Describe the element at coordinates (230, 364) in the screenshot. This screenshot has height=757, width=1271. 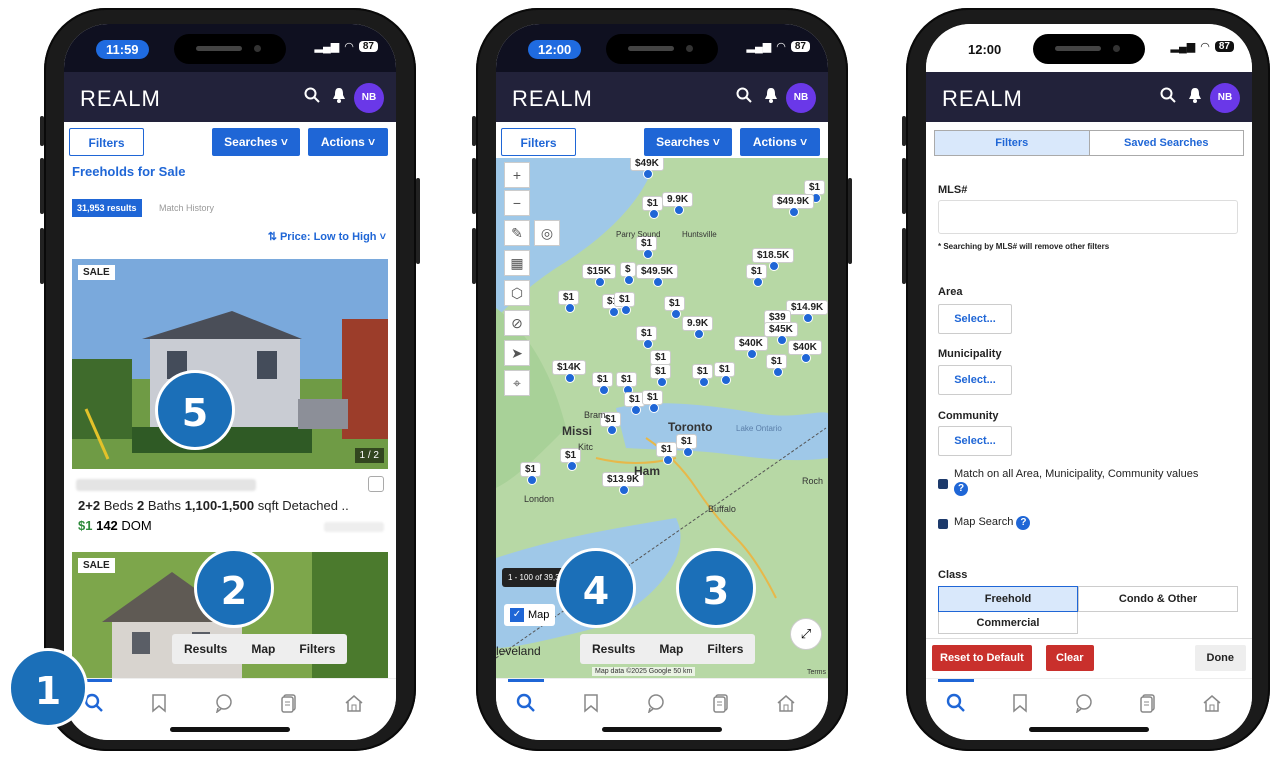
I see `listing-photo: SALE 1 / 2` at that location.